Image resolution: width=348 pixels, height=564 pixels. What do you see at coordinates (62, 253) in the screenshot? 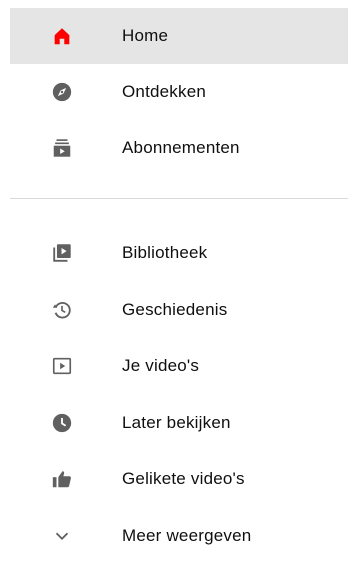
I see `library-icon` at bounding box center [62, 253].